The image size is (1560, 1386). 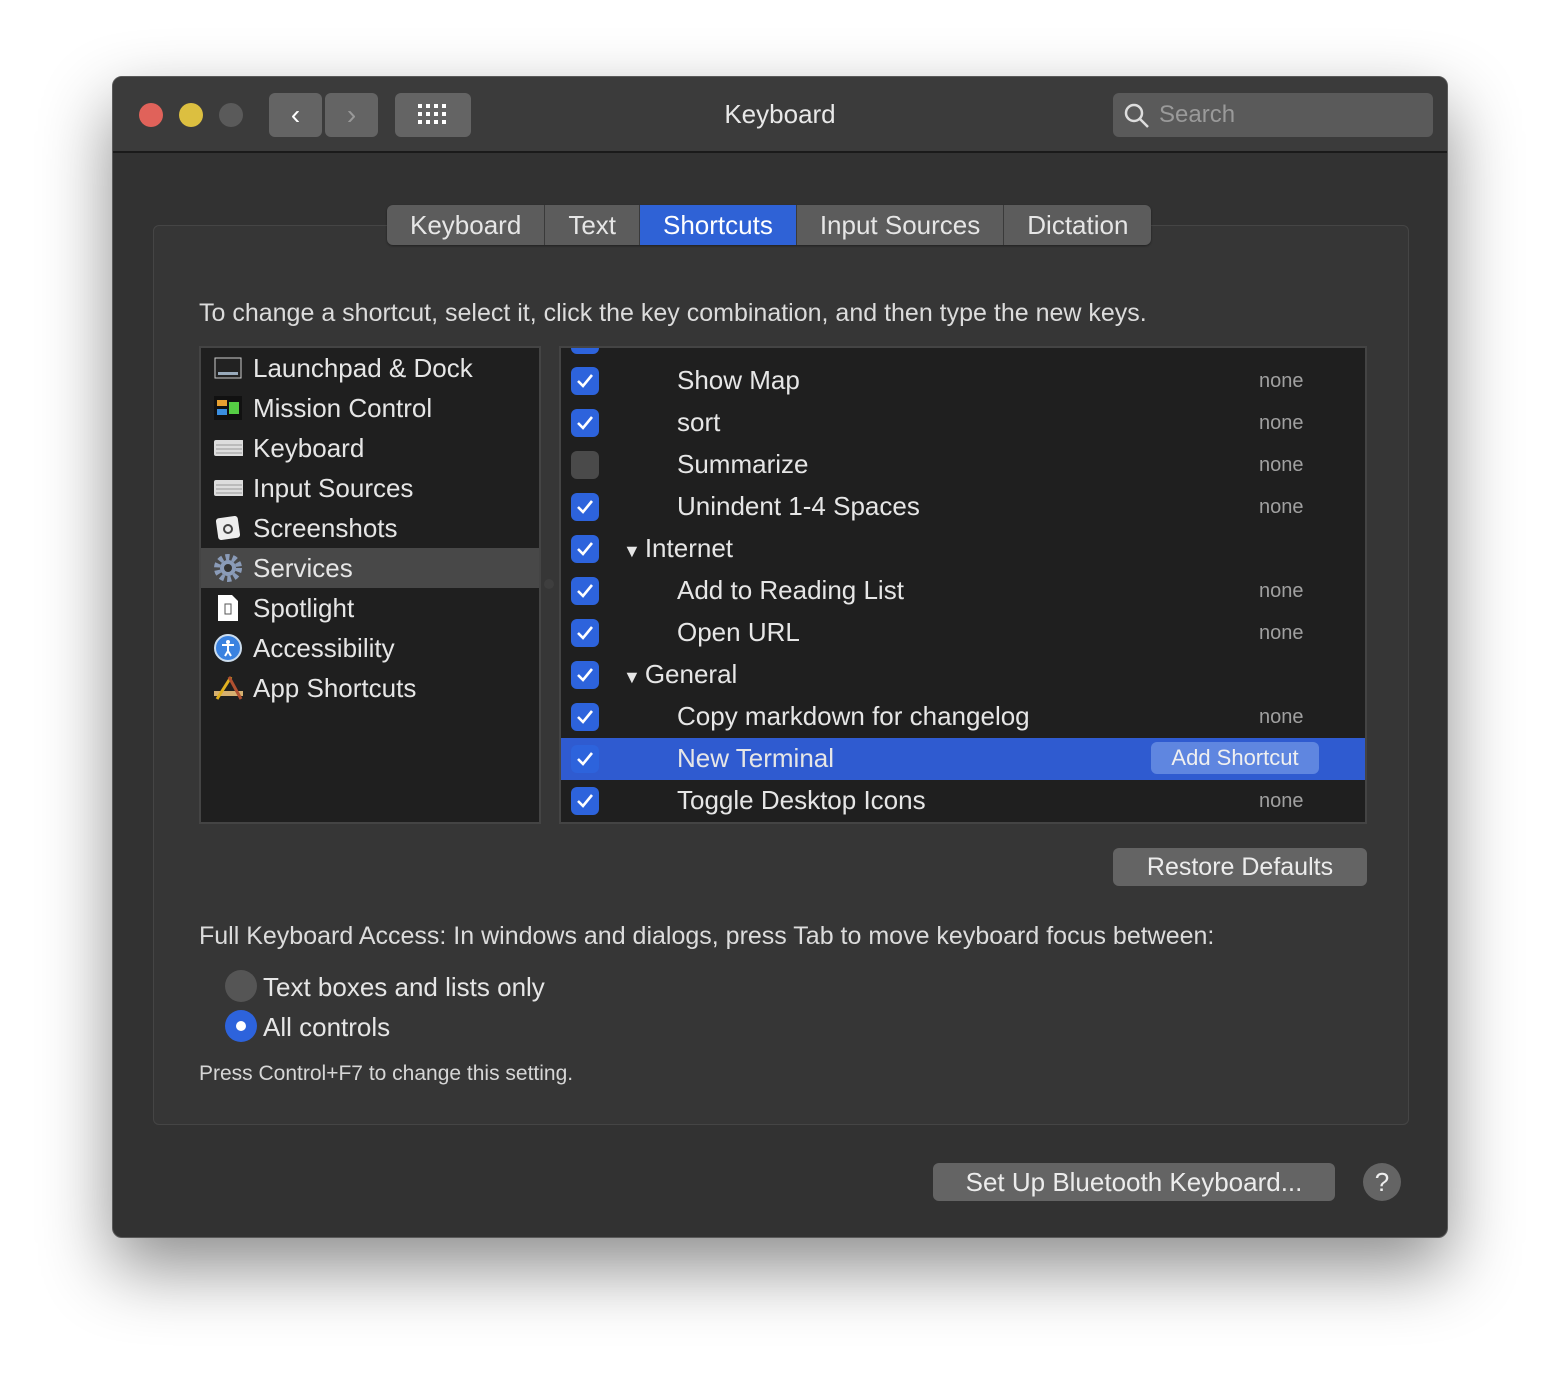 What do you see at coordinates (963, 759) in the screenshot?
I see `shortcut-row: New Terminal Add Shortcut` at bounding box center [963, 759].